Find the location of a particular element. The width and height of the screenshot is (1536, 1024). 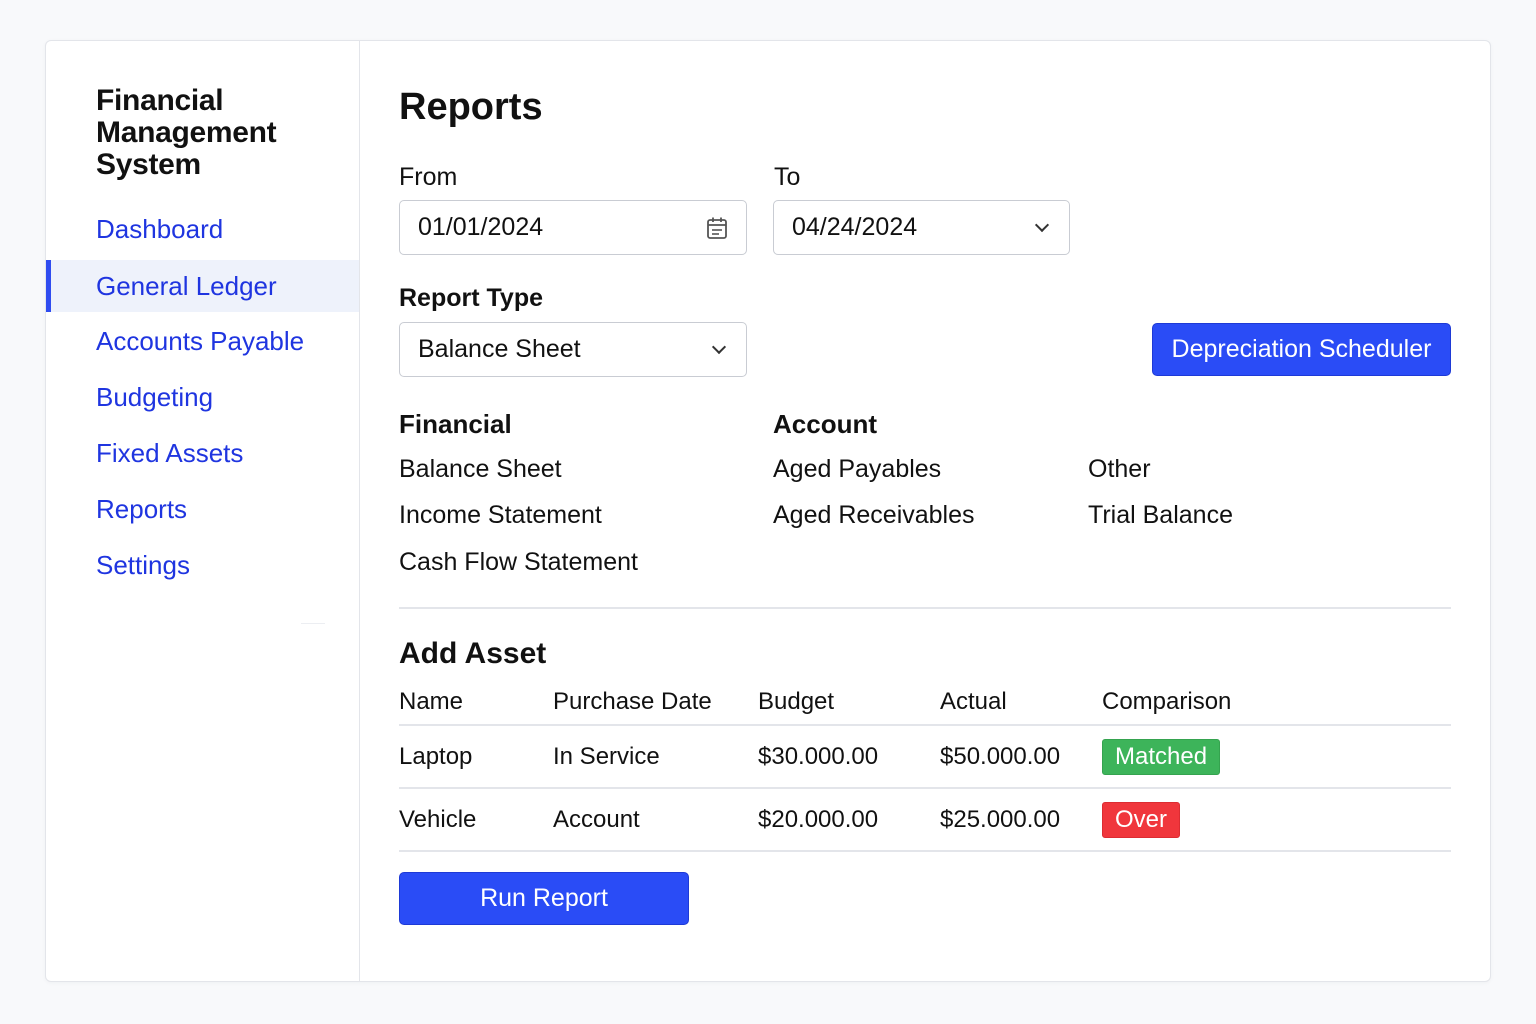

report-type-label: Report Type is located at coordinates (471, 298).